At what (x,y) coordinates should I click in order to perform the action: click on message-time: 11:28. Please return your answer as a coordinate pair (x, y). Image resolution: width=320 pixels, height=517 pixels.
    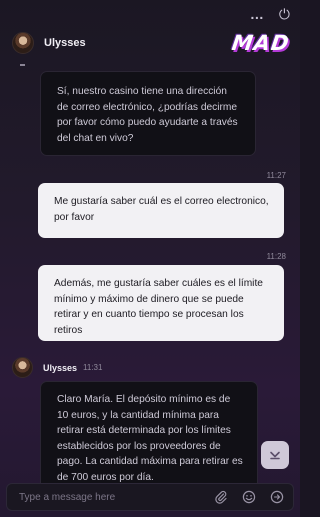
    Looking at the image, I should click on (276, 256).